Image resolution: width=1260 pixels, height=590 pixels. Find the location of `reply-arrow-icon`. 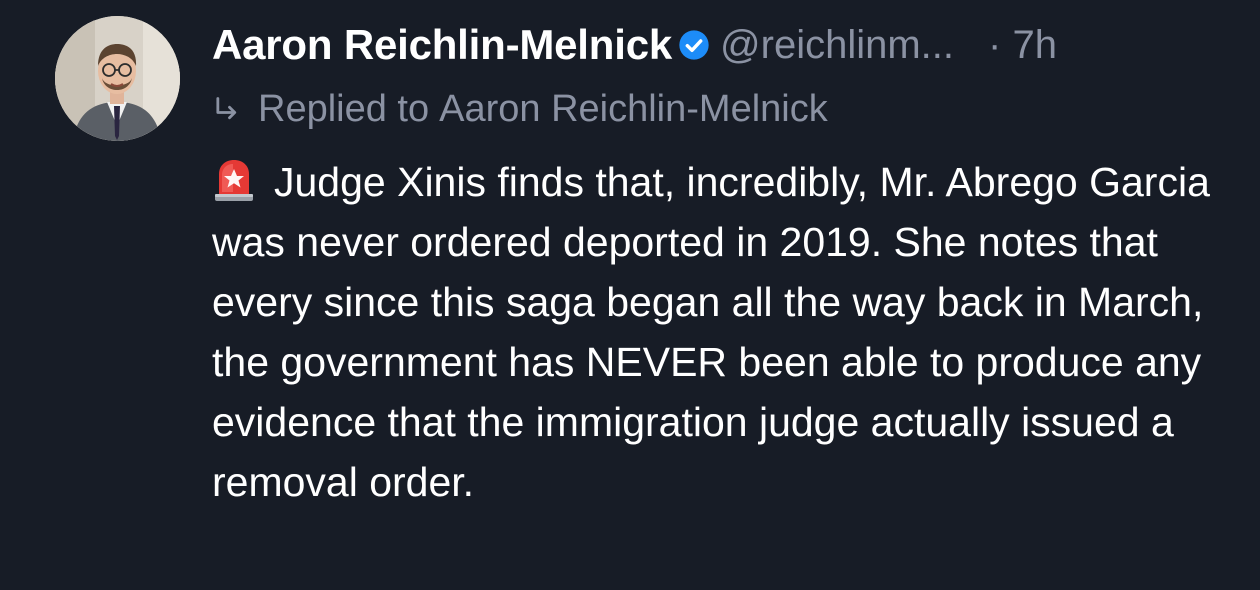

reply-arrow-icon is located at coordinates (226, 108).